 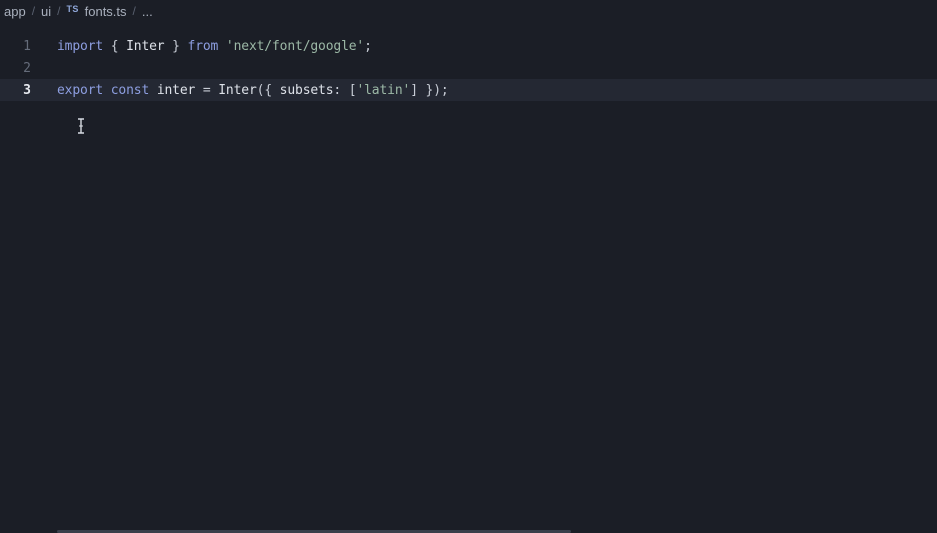 What do you see at coordinates (345, 90) in the screenshot?
I see `code-token: : [` at bounding box center [345, 90].